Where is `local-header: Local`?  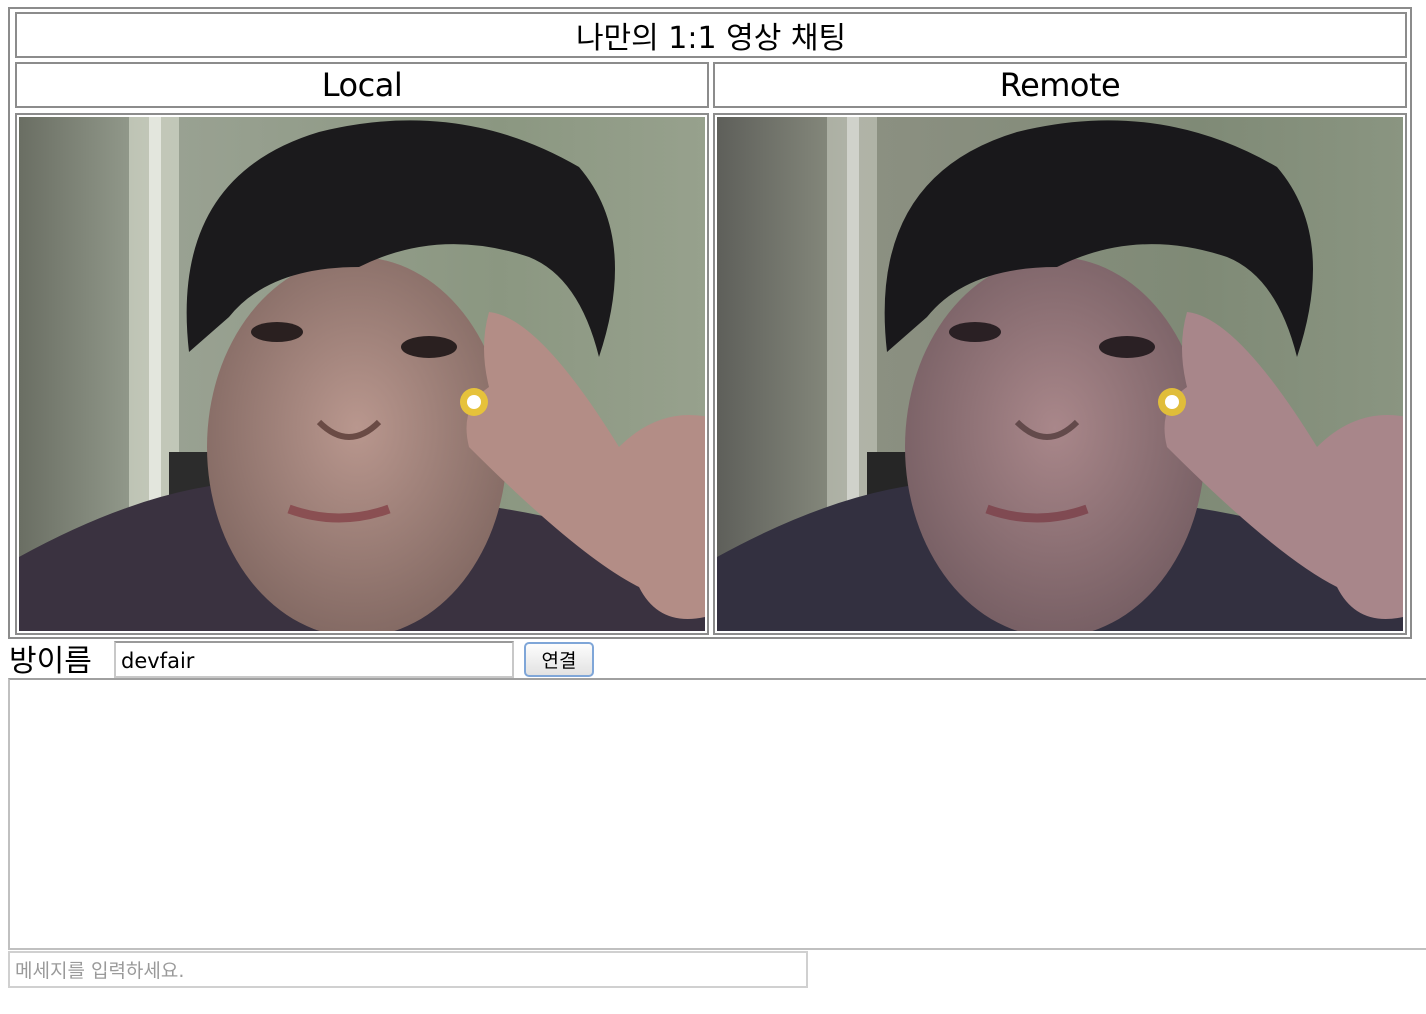
local-header: Local is located at coordinates (362, 85).